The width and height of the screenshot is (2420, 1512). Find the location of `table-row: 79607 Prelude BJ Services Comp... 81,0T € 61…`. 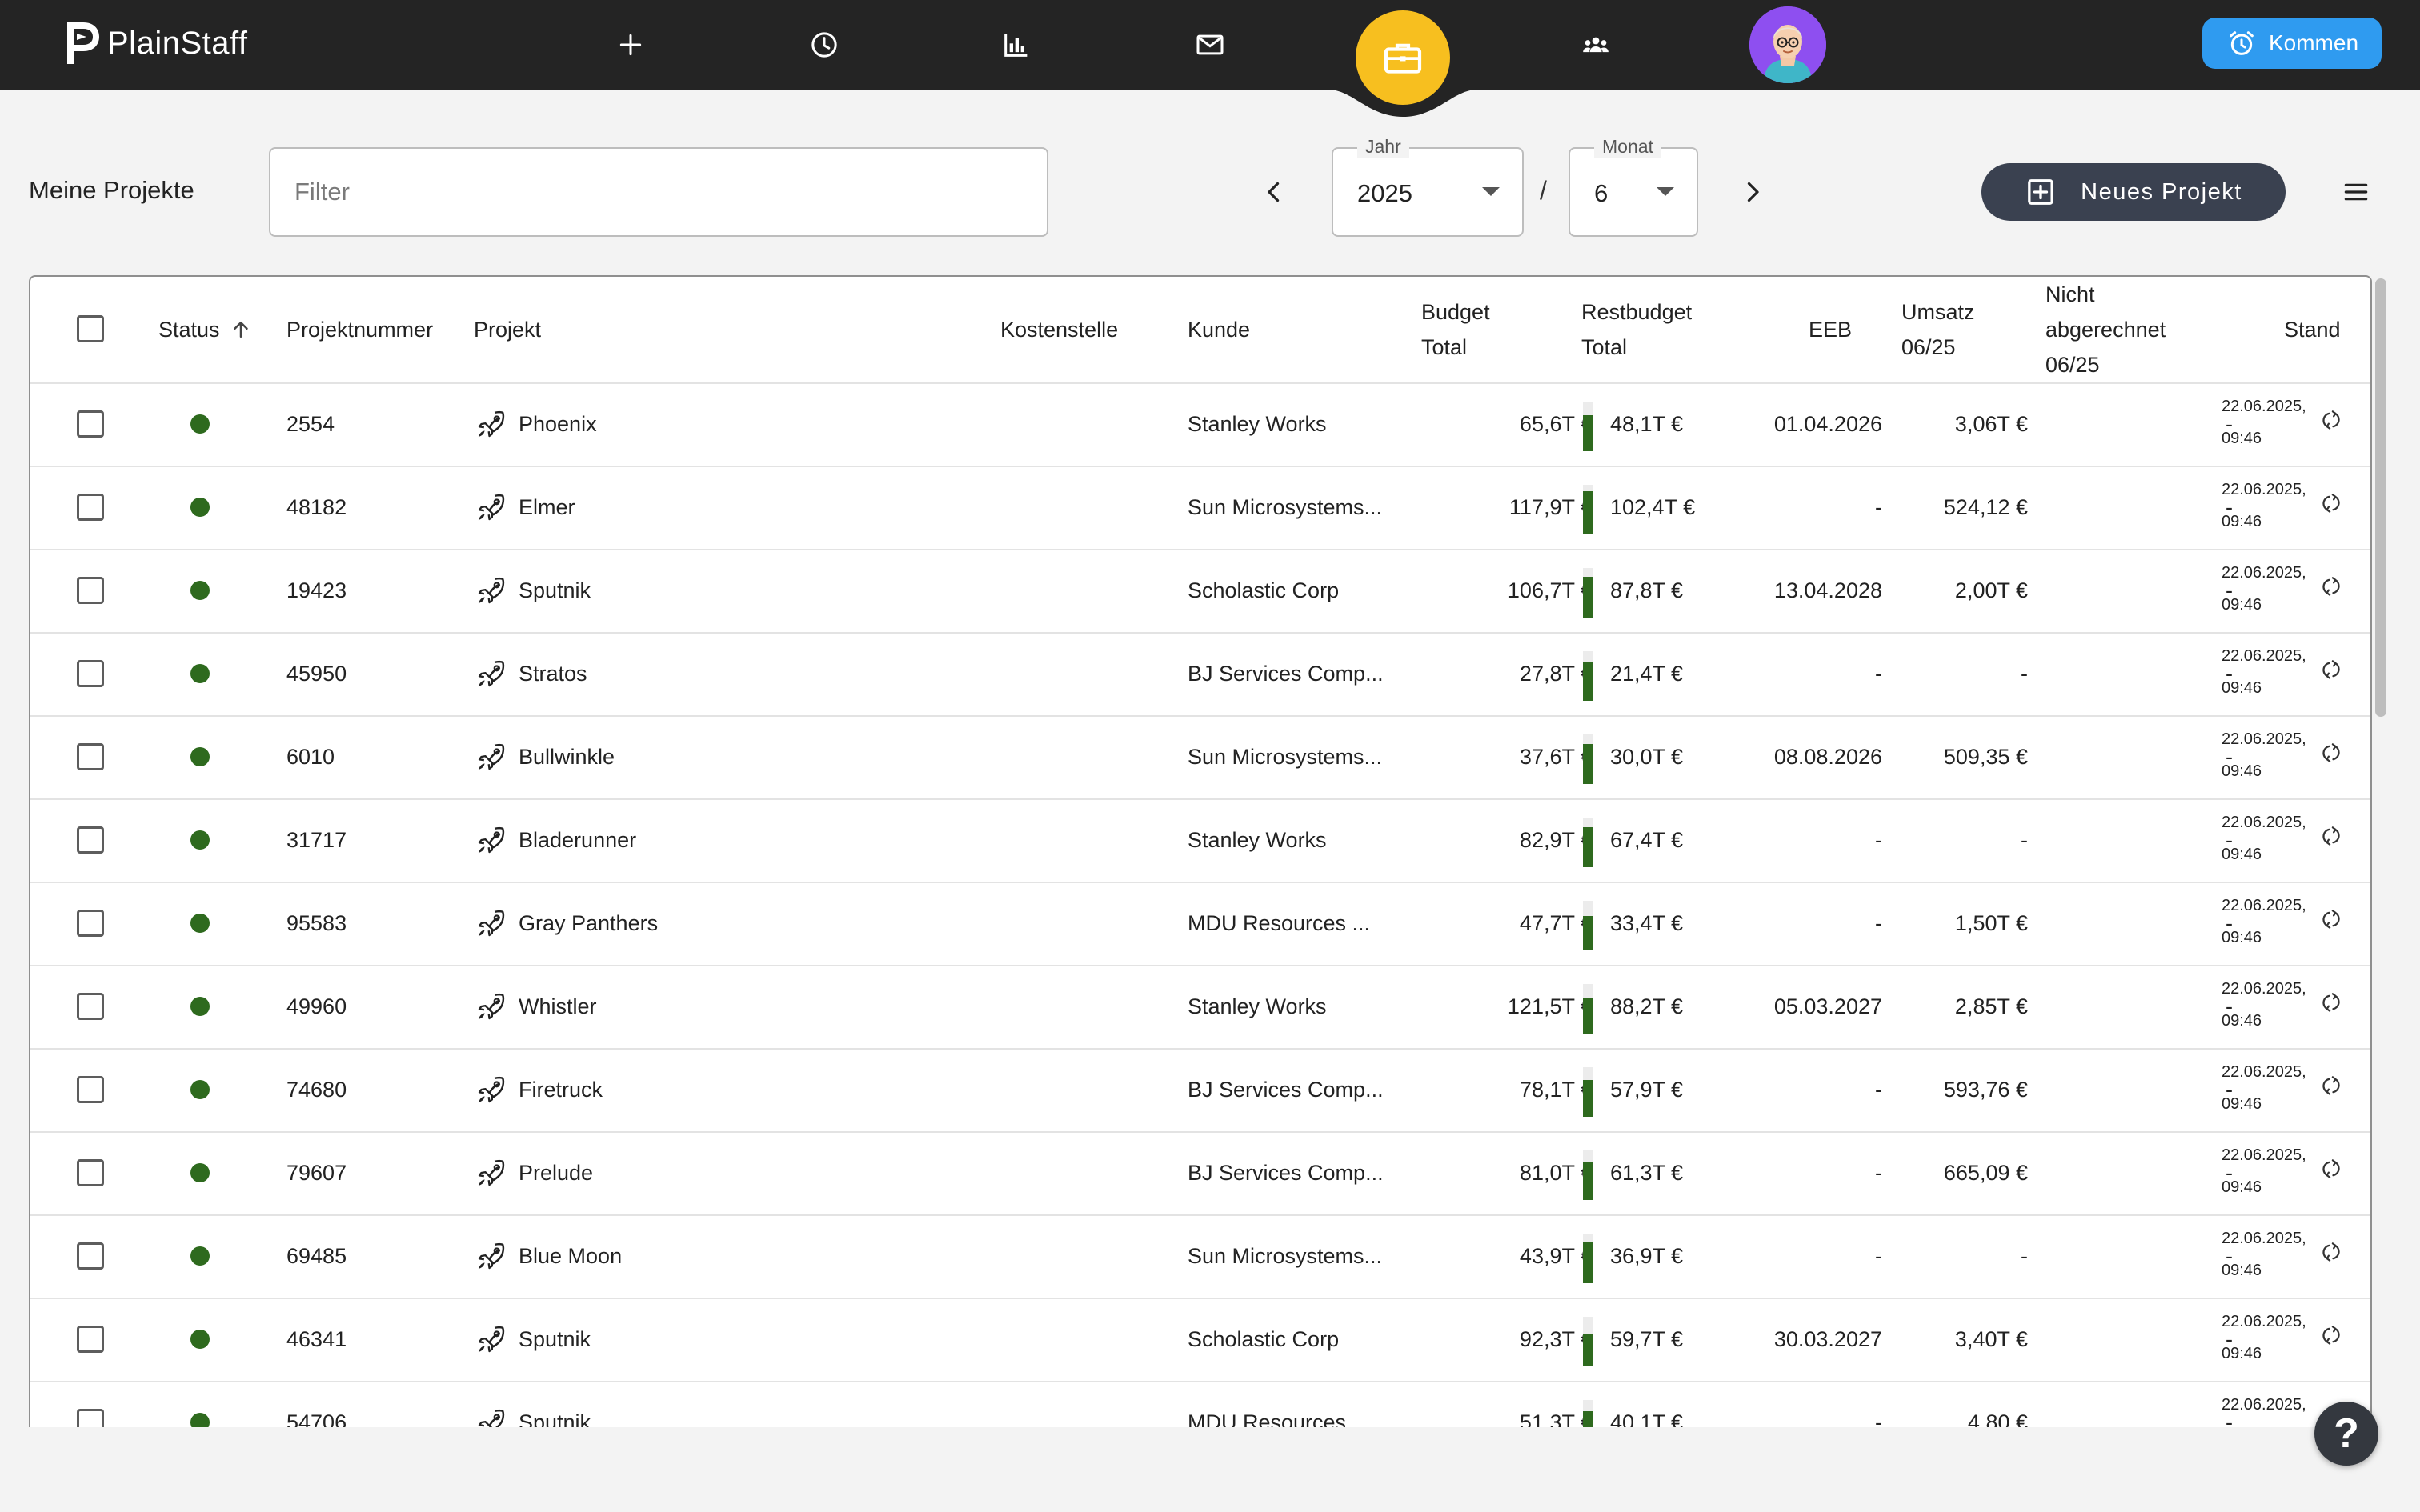

table-row: 79607 Prelude BJ Services Comp... 81,0T € 61… is located at coordinates (1200, 1173).